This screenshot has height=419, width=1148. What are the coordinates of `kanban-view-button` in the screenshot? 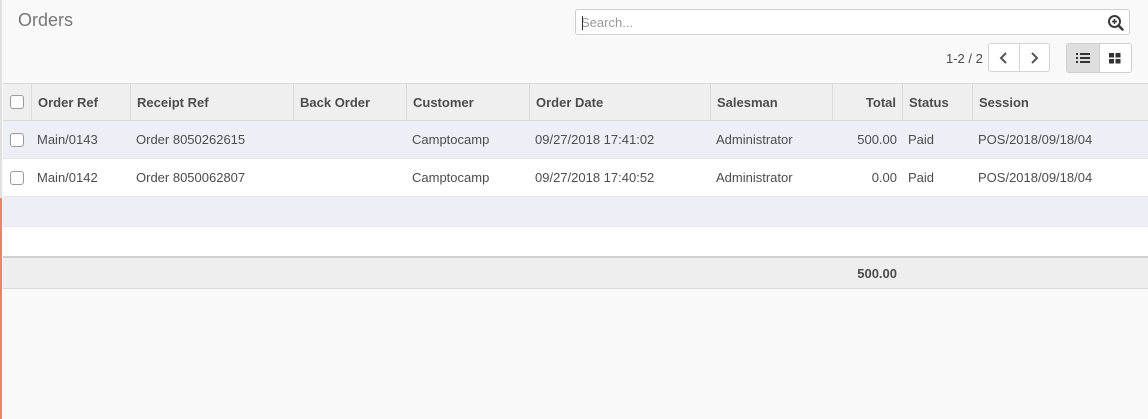 It's located at (1114, 58).